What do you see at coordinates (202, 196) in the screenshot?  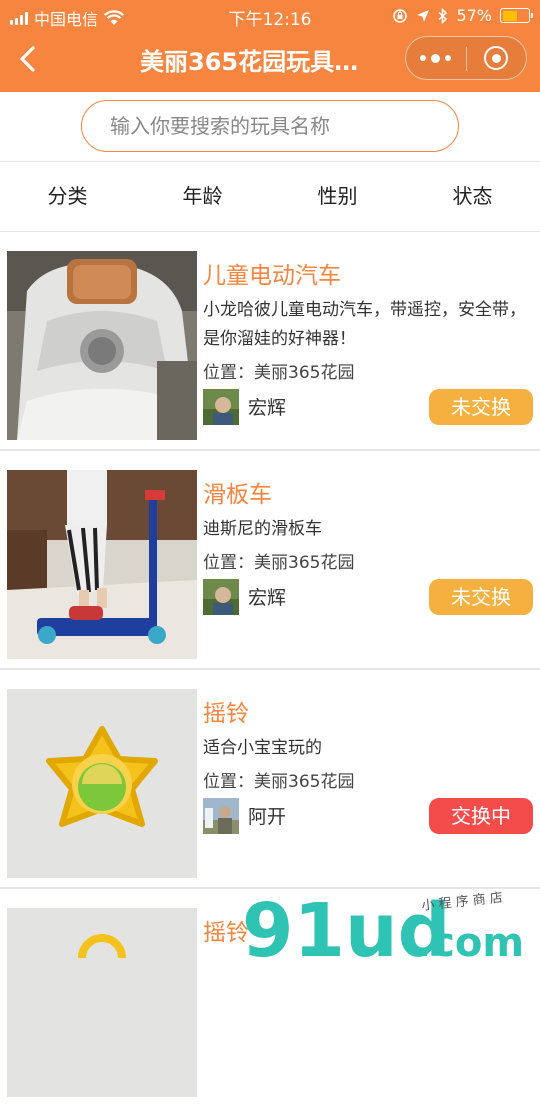 I see `filter-age: 年龄` at bounding box center [202, 196].